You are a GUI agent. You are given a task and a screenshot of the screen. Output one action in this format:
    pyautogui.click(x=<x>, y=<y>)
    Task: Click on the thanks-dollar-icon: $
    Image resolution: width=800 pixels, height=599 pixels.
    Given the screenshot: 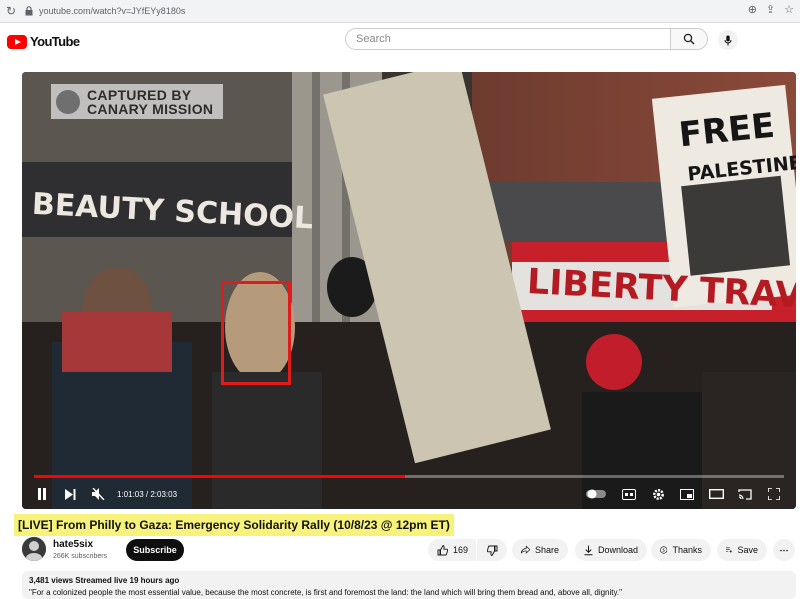 What is the action you would take?
    pyautogui.click(x=664, y=550)
    